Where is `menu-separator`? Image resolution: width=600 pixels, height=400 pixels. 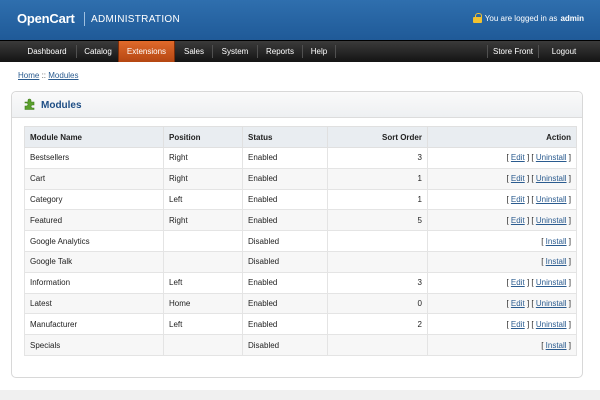
menu-separator is located at coordinates (335, 51).